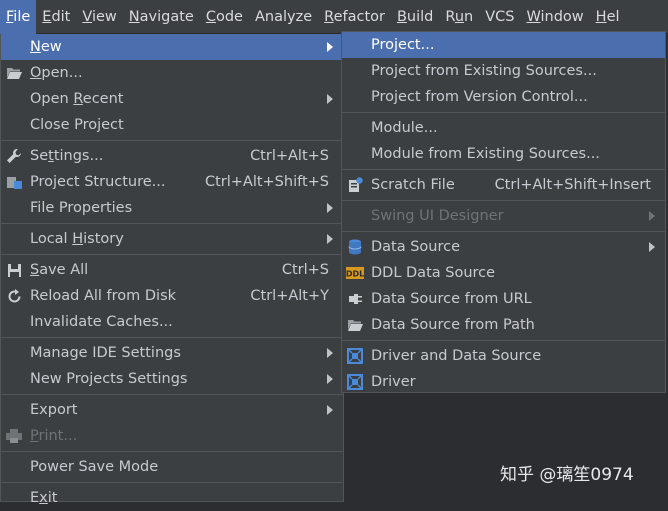 The height and width of the screenshot is (511, 668). I want to click on file-local-history: Local History, so click(172, 239).